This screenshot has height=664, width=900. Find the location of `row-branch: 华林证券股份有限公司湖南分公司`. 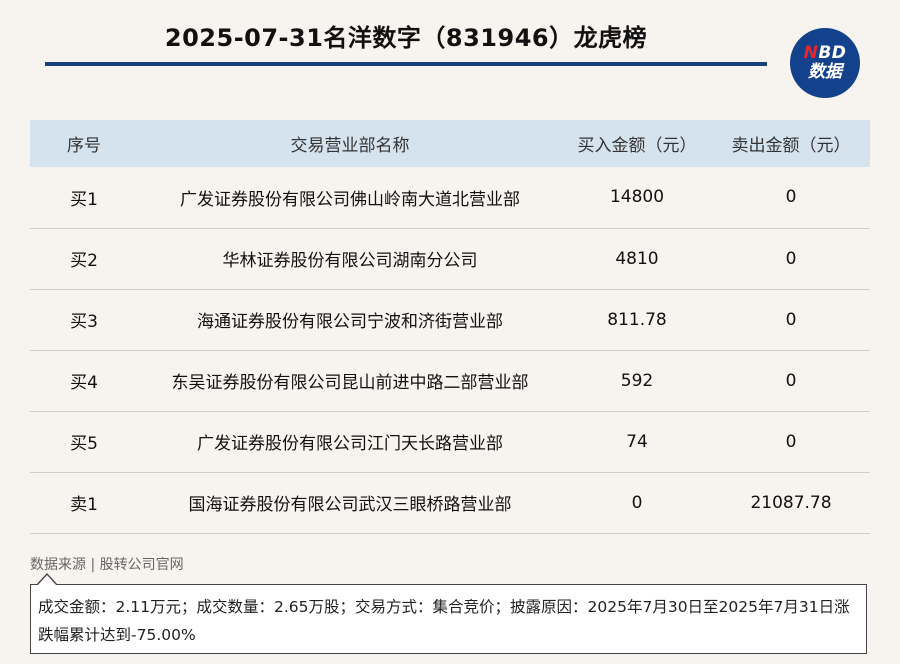

row-branch: 华林证券股份有限公司湖南分公司 is located at coordinates (350, 261).